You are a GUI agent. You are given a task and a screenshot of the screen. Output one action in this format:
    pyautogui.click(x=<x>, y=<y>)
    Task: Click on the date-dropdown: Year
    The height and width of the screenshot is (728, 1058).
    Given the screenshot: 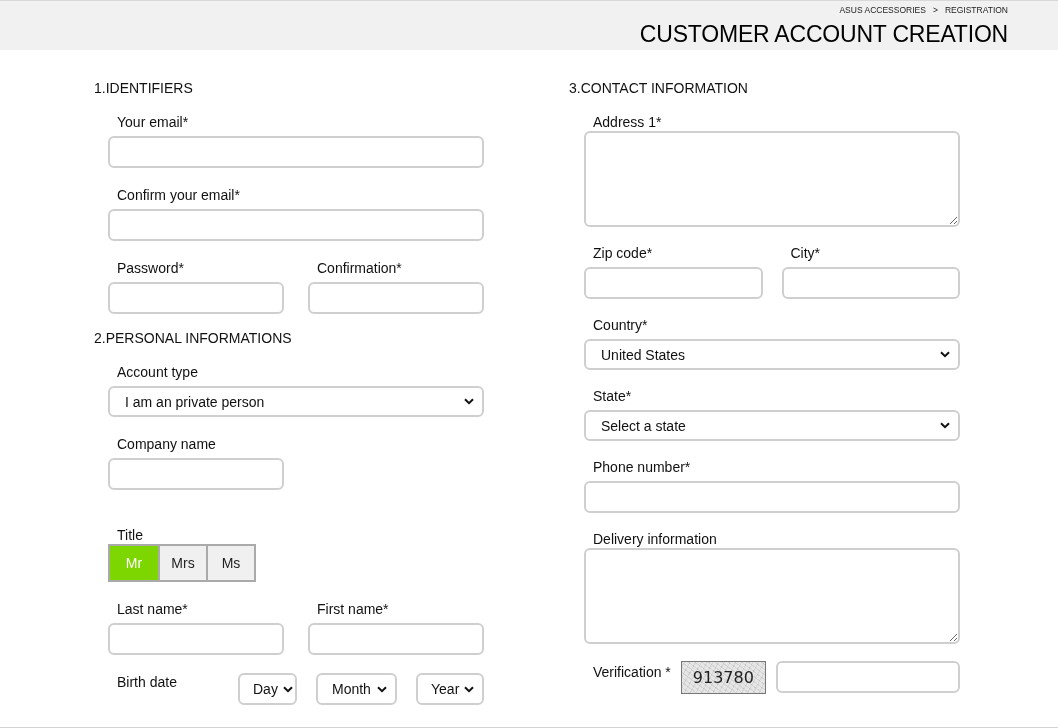 What is the action you would take?
    pyautogui.click(x=450, y=689)
    